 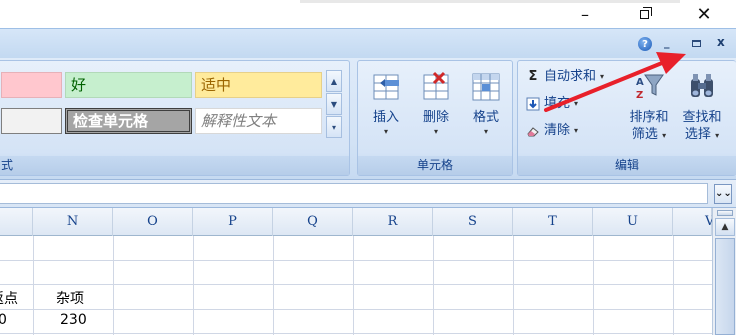 I want to click on format-button: 格式 ▾, so click(x=486, y=110).